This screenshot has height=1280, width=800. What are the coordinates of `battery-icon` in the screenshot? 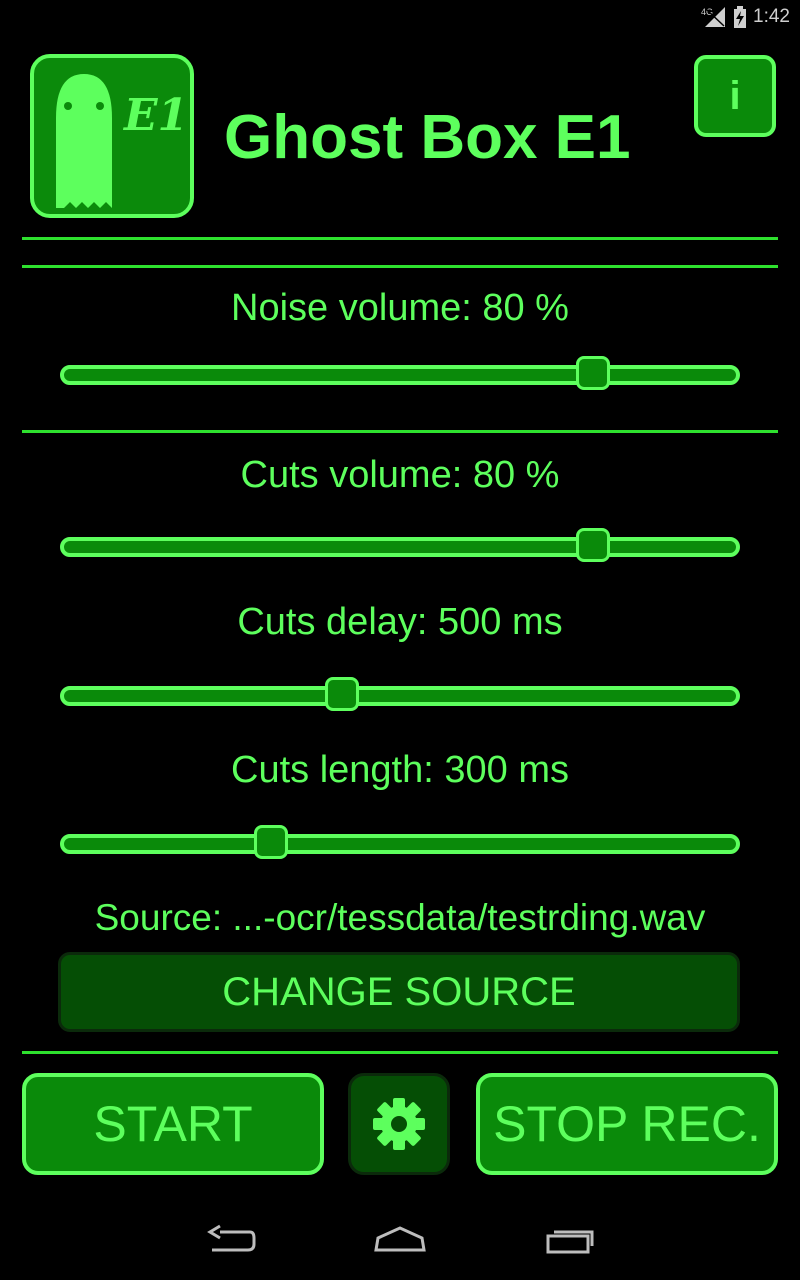 It's located at (740, 17).